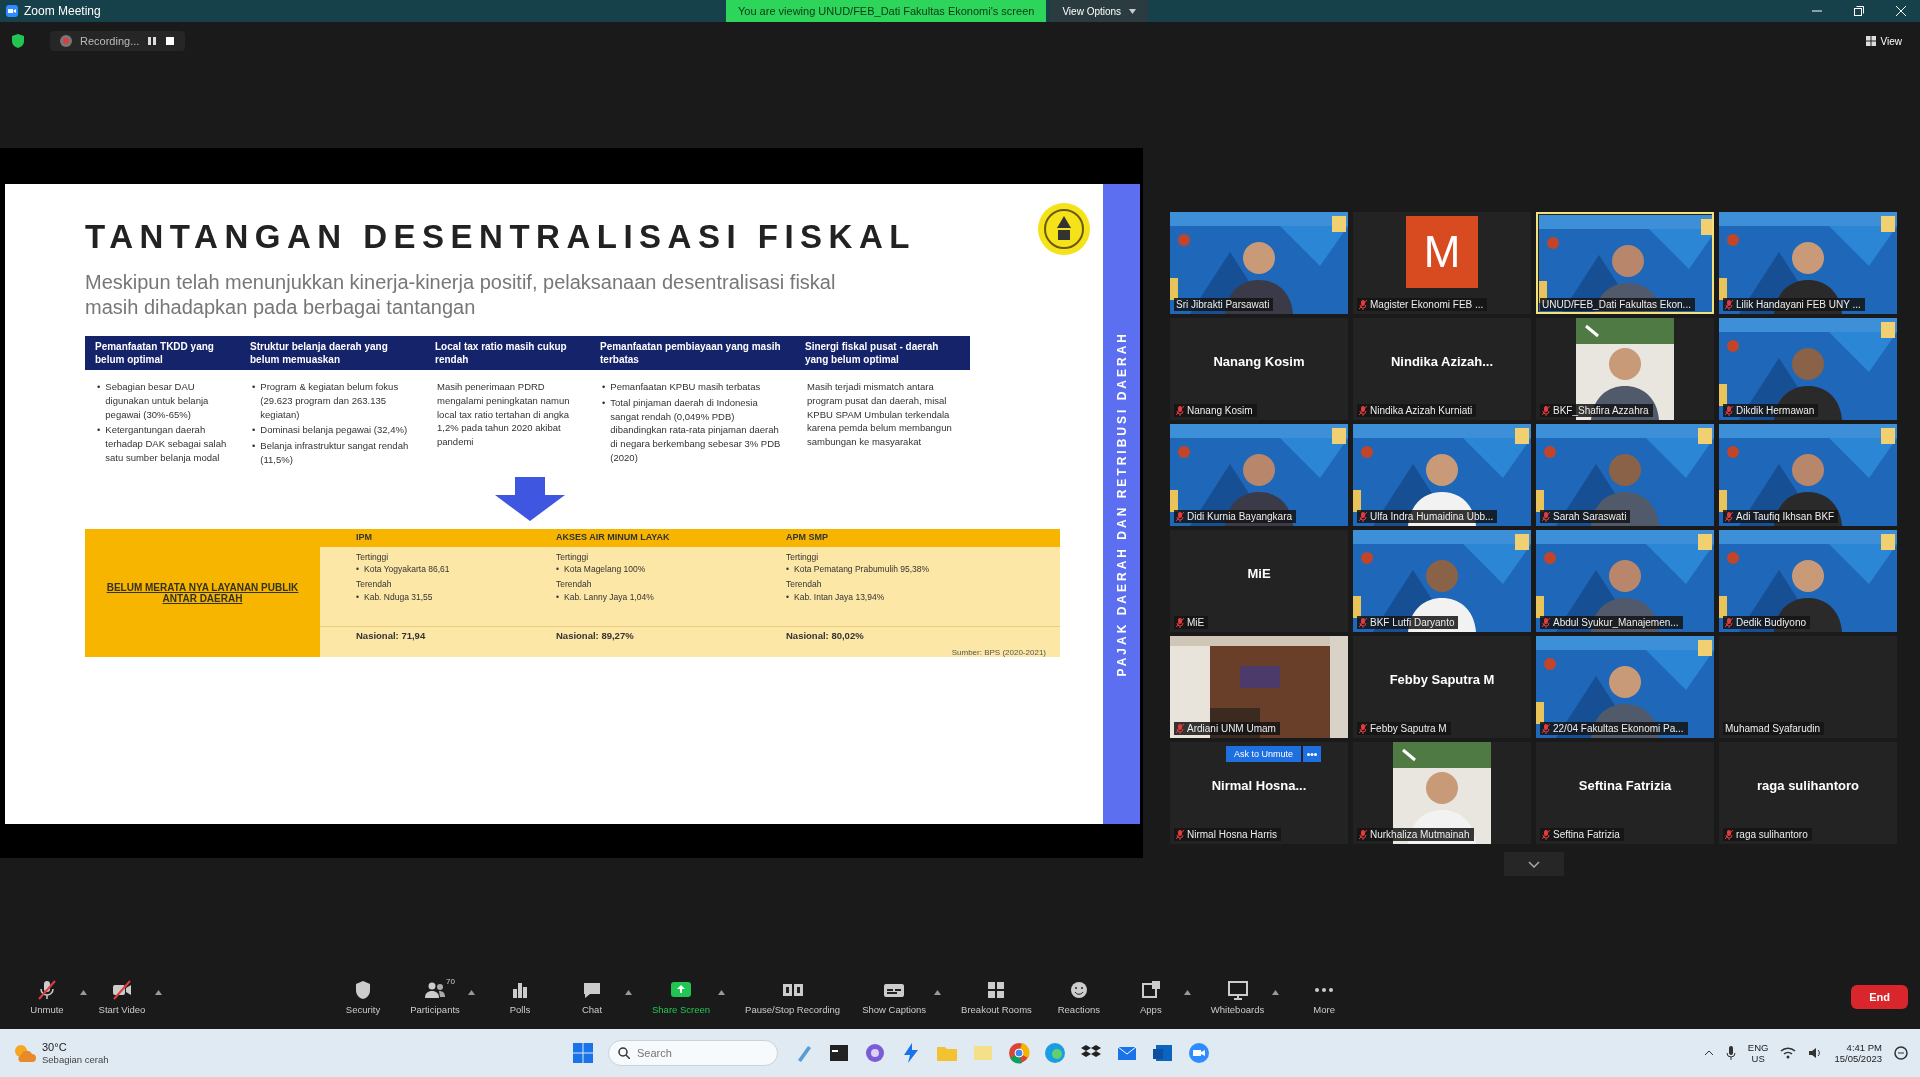 The width and height of the screenshot is (1920, 1077). What do you see at coordinates (996, 997) in the screenshot?
I see `toolbar-button: Breakout Rooms` at bounding box center [996, 997].